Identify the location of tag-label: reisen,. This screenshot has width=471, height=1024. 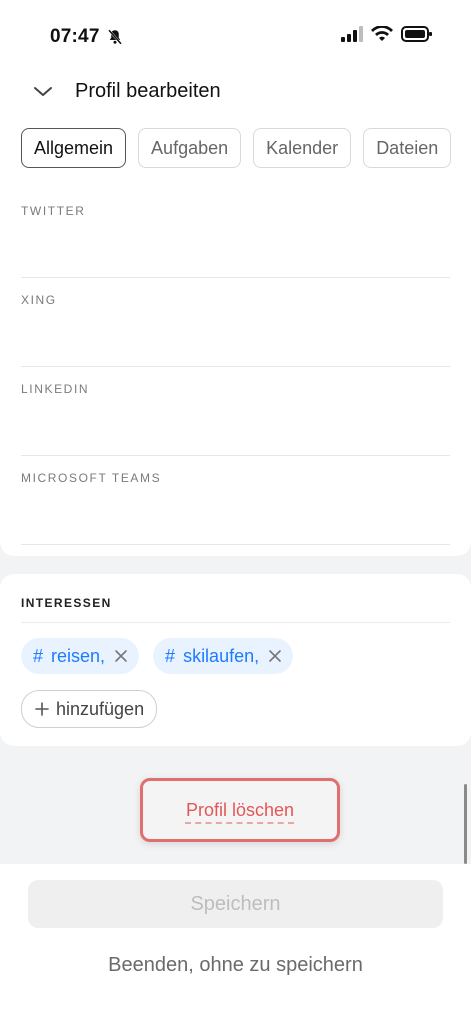
(78, 655).